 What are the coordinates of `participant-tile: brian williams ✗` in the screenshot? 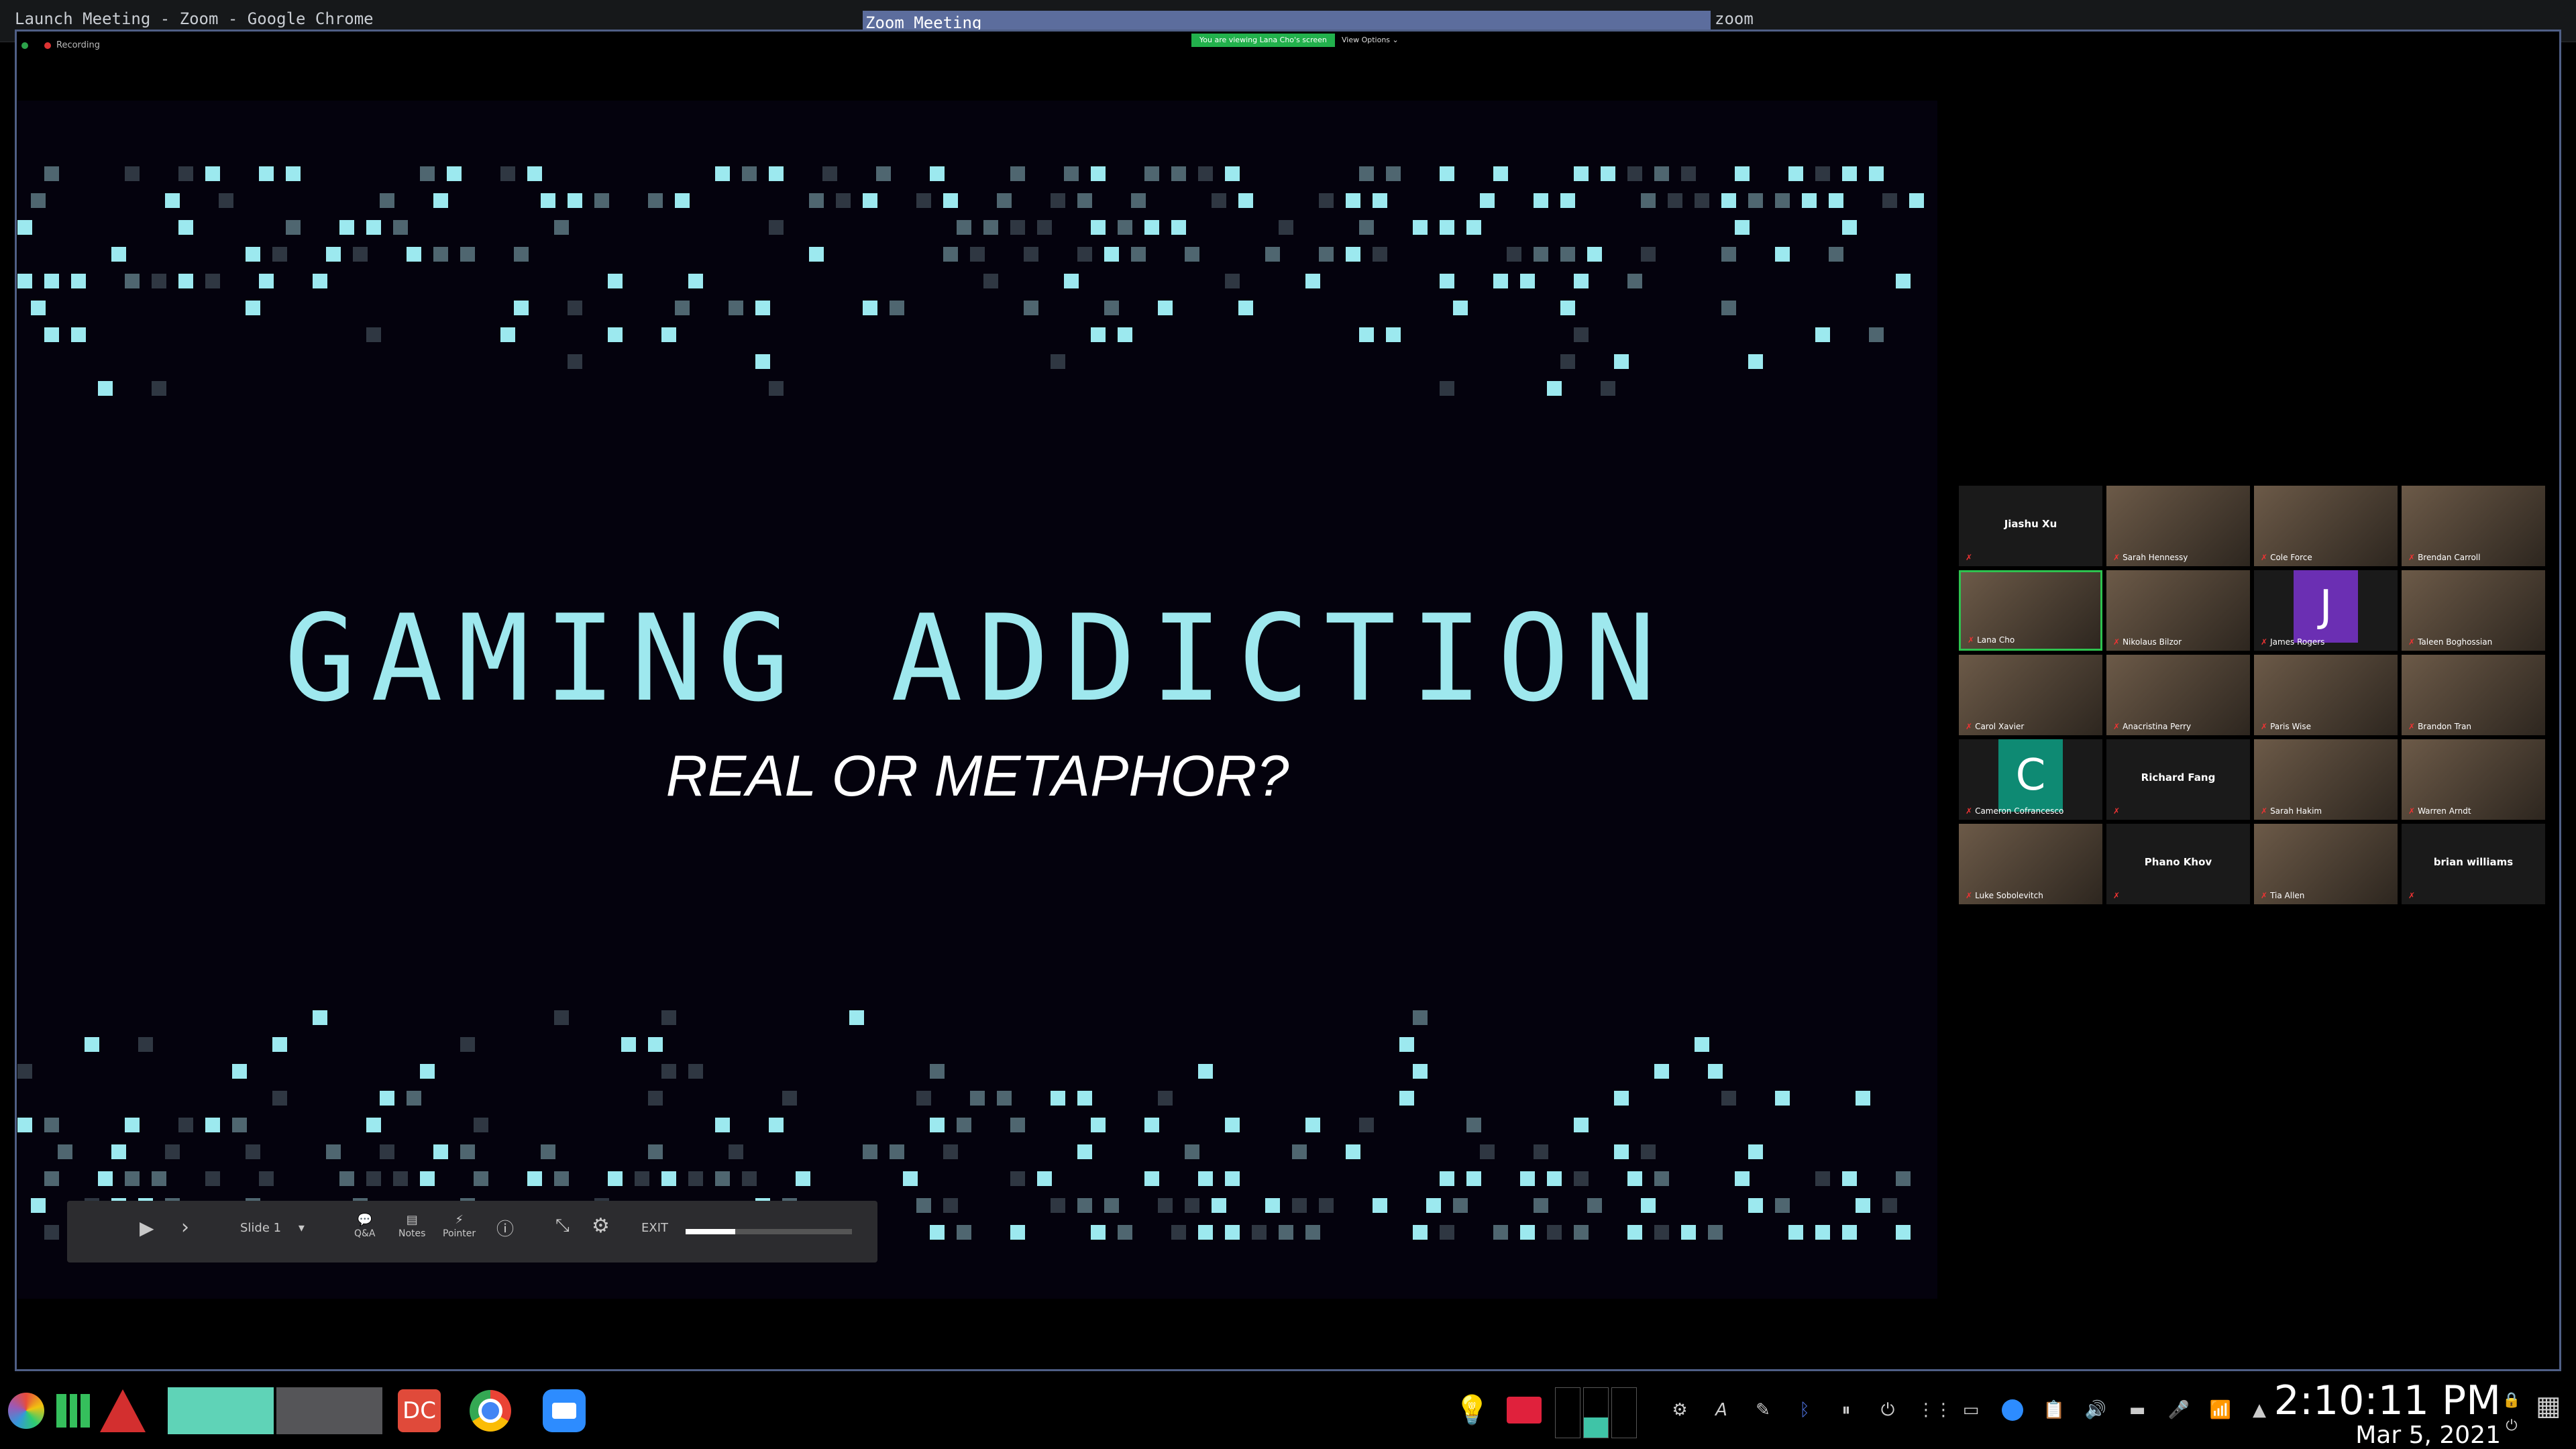 It's located at (2473, 864).